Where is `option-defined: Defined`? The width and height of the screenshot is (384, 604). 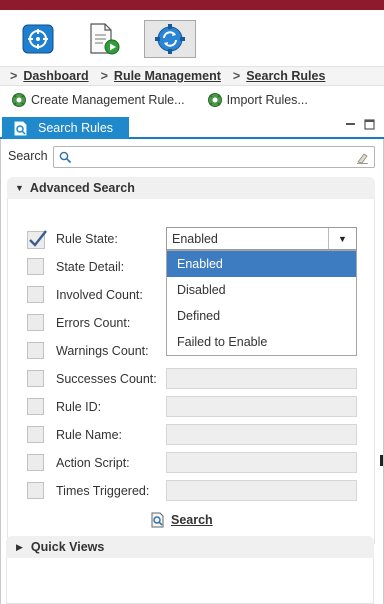
option-defined: Defined is located at coordinates (261, 316).